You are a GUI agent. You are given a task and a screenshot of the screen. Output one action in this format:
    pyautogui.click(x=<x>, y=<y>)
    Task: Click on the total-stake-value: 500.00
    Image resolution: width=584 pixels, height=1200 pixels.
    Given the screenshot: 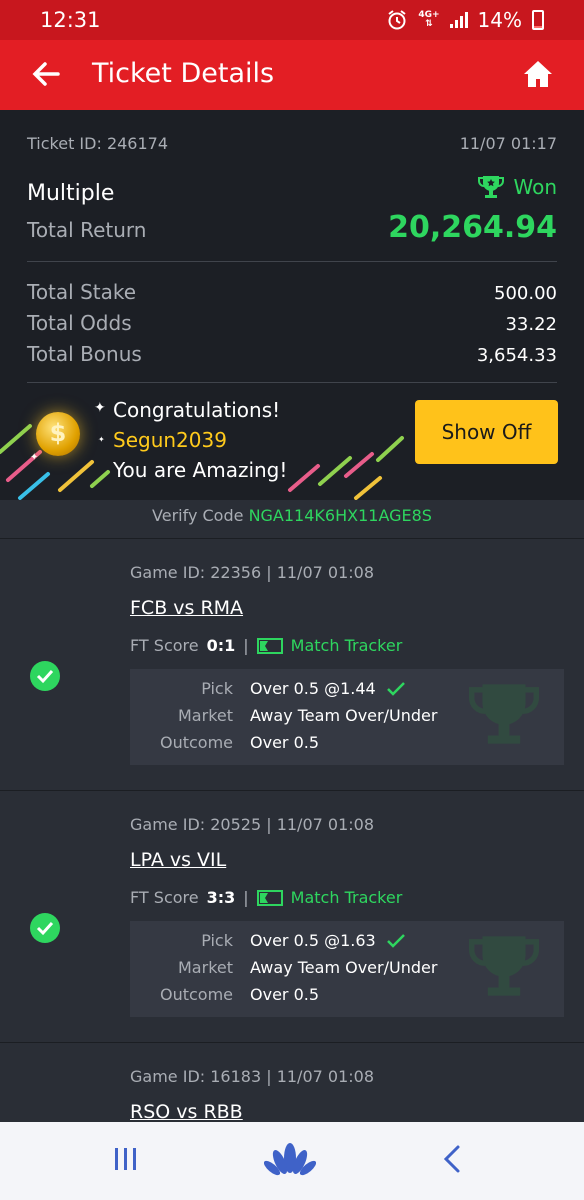 What is the action you would take?
    pyautogui.click(x=525, y=293)
    